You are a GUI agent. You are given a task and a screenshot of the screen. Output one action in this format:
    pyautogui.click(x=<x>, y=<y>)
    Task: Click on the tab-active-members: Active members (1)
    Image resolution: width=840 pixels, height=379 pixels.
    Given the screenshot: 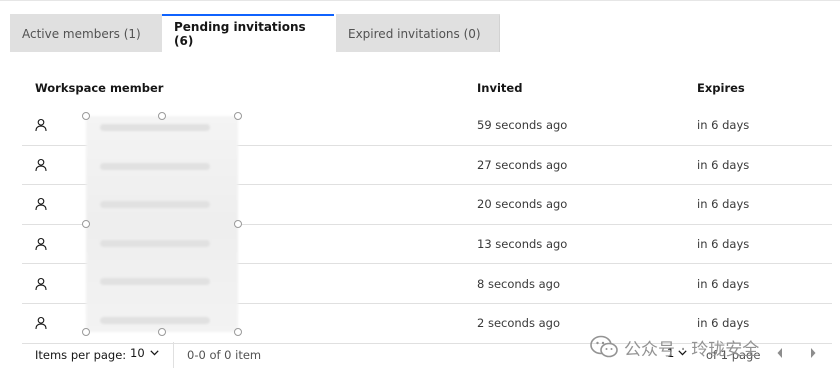 What is the action you would take?
    pyautogui.click(x=86, y=33)
    